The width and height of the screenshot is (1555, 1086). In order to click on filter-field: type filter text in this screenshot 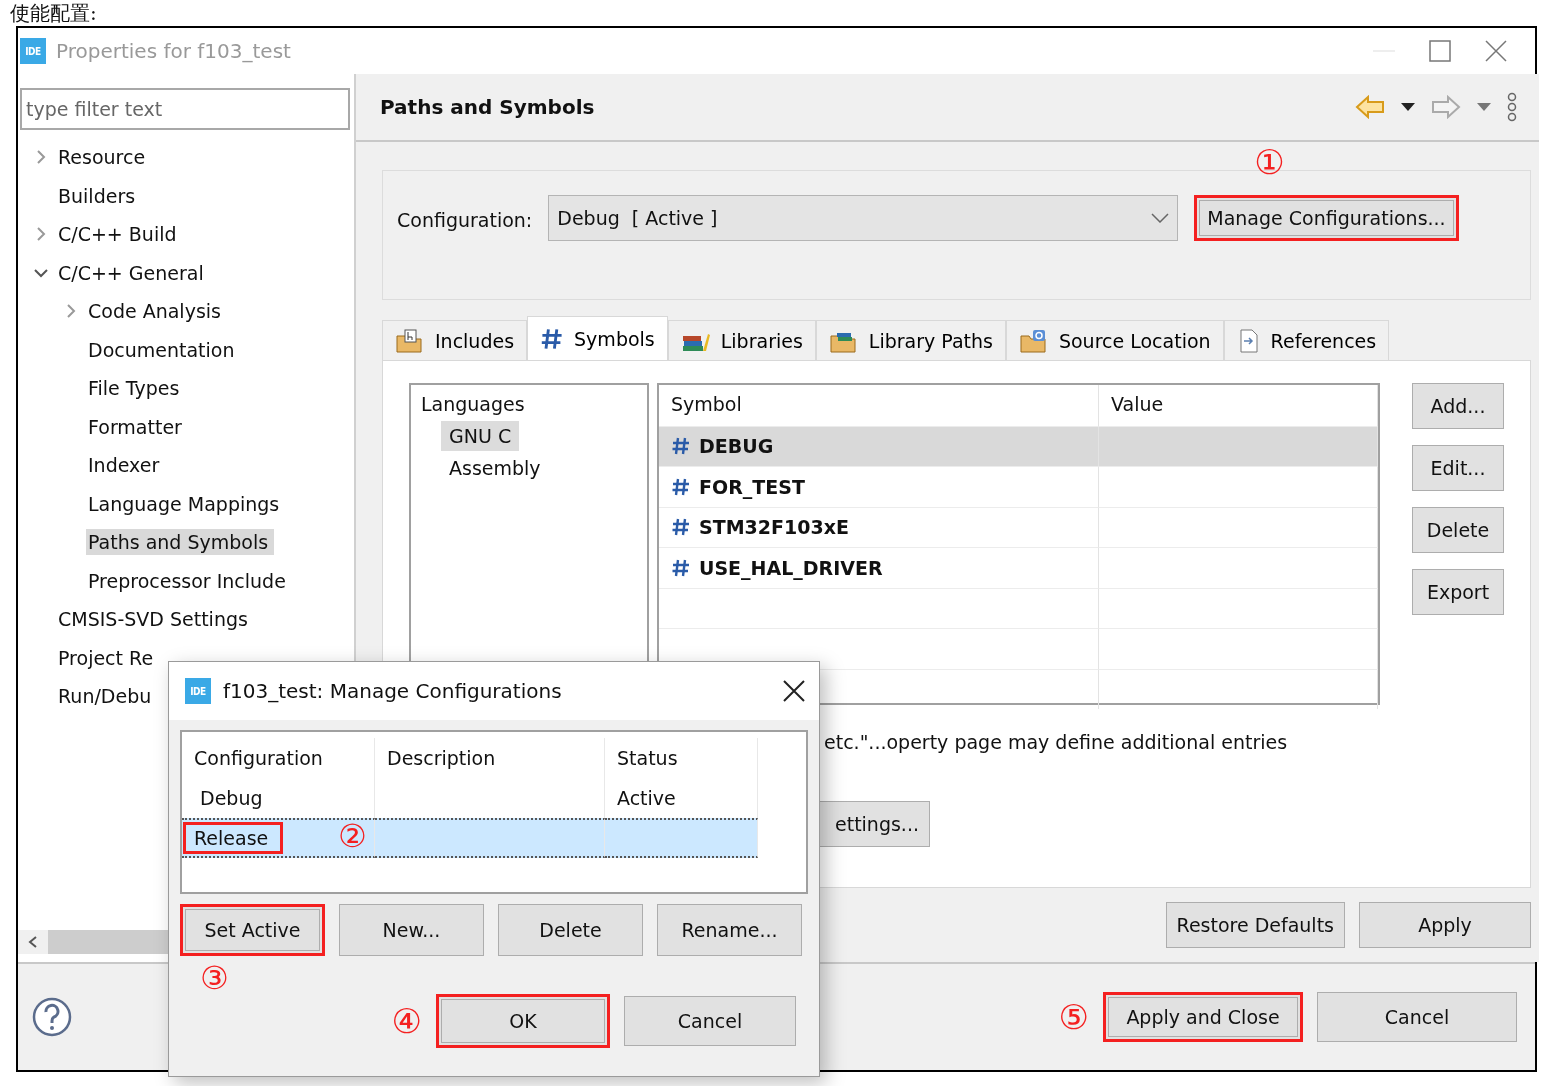, I will do `click(185, 109)`.